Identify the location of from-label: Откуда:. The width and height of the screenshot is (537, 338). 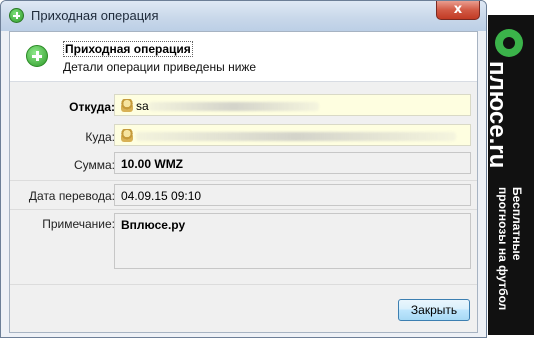
(92, 107).